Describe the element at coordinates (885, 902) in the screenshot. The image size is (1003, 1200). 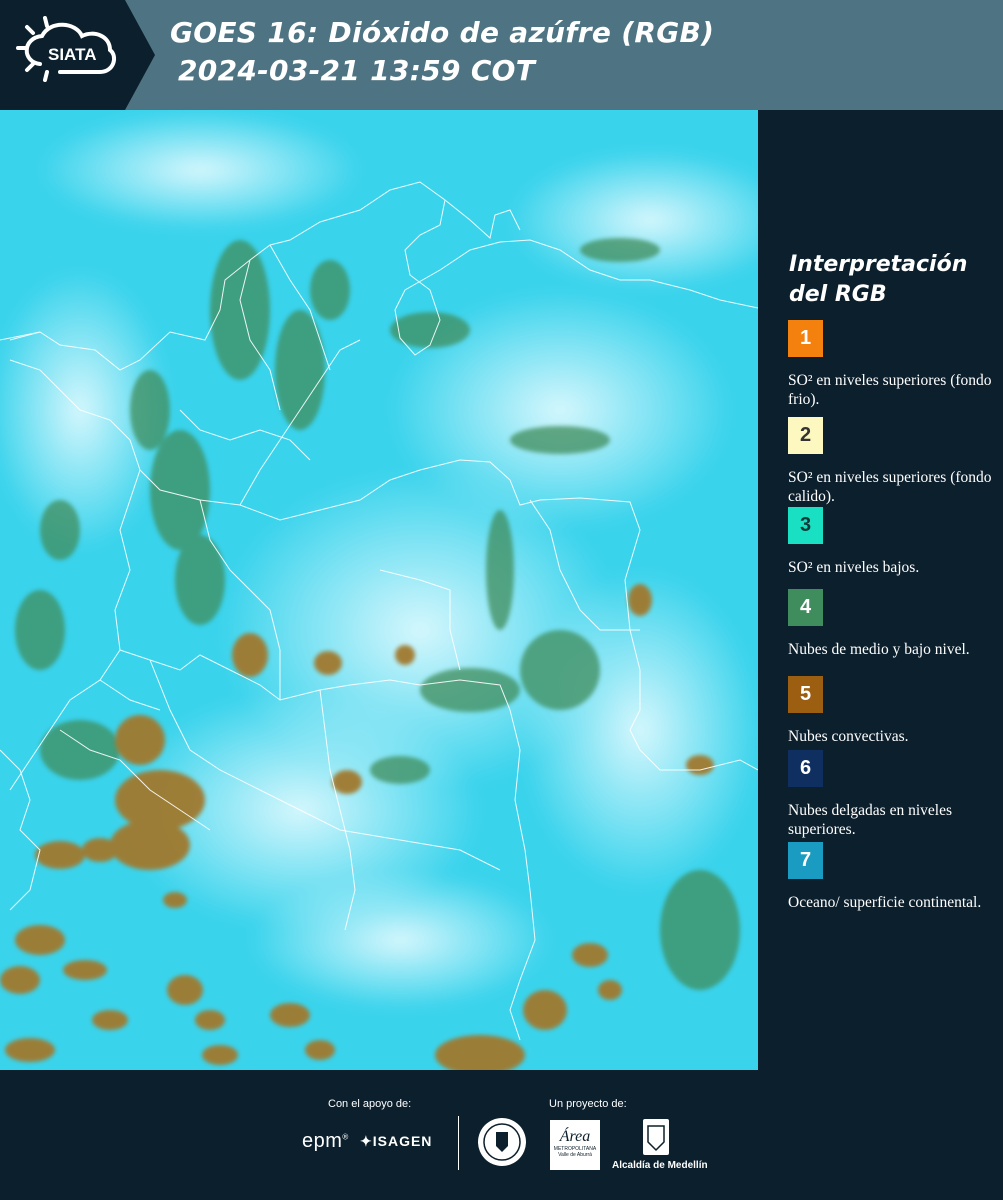
I see `legend-item-text: Oceano/ superficie continental.` at that location.